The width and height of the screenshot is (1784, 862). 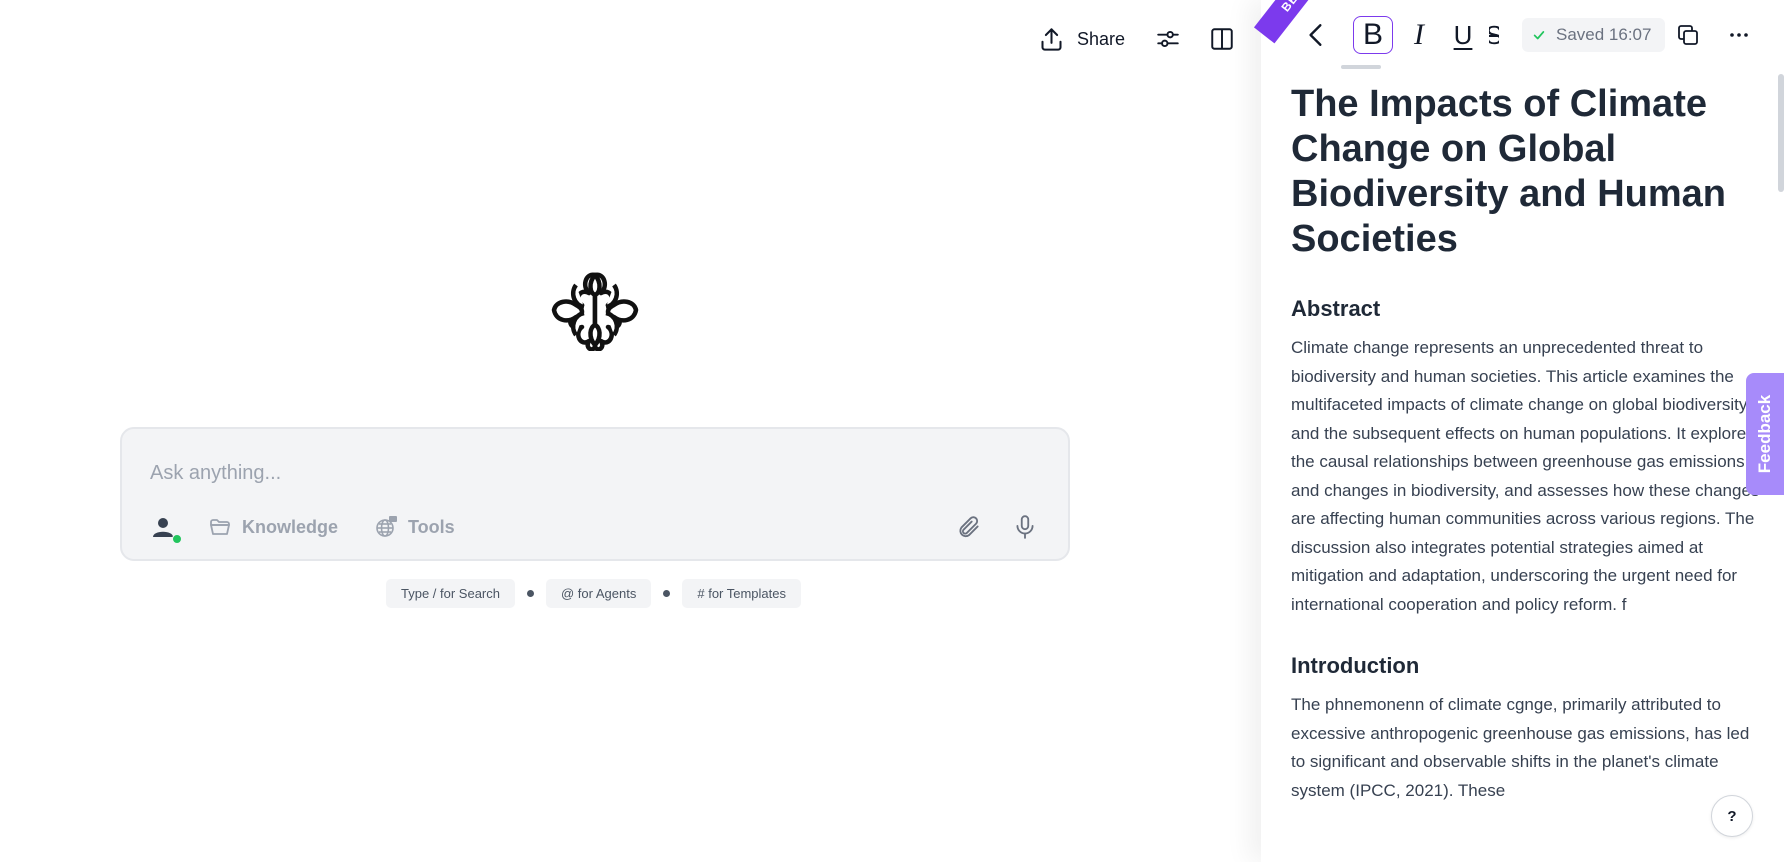 I want to click on brain-logo-icon, so click(x=595, y=311).